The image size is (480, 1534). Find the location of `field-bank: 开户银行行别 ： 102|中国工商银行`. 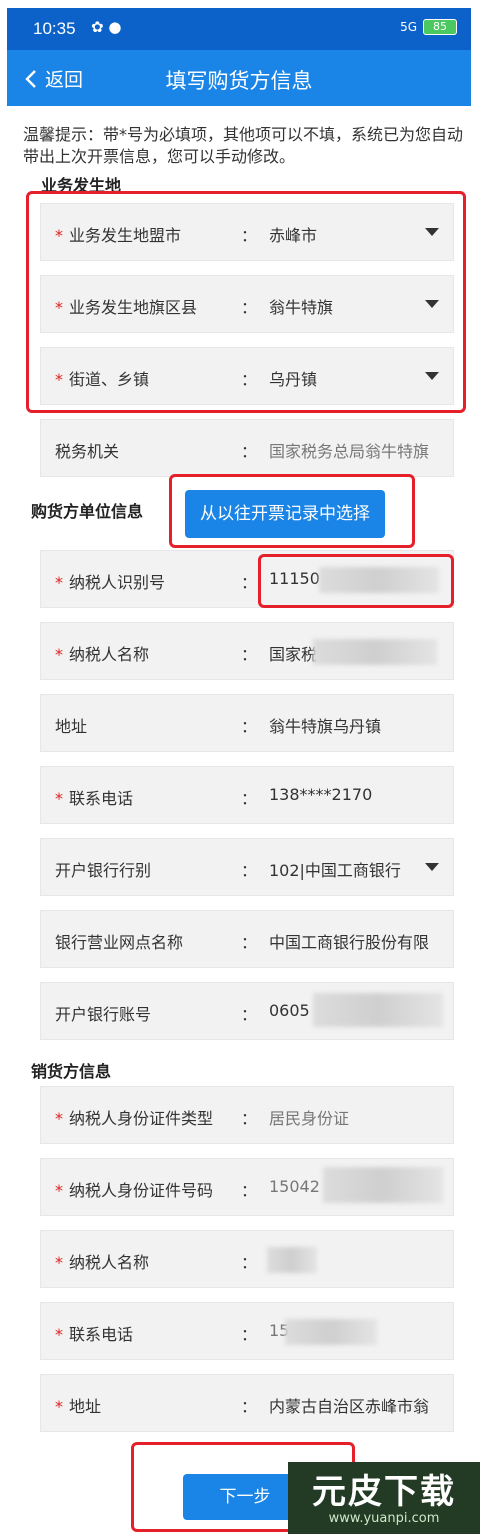

field-bank: 开户银行行别 ： 102|中国工商银行 is located at coordinates (247, 867).